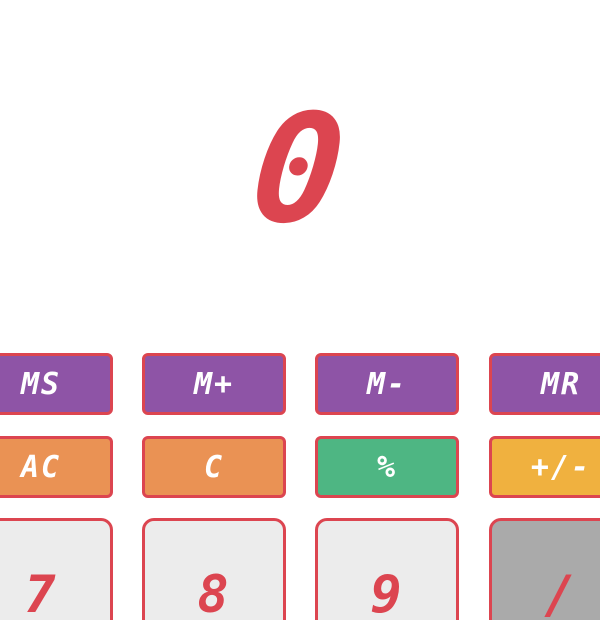  Describe the element at coordinates (214, 467) in the screenshot. I see `clear-button: C` at that location.